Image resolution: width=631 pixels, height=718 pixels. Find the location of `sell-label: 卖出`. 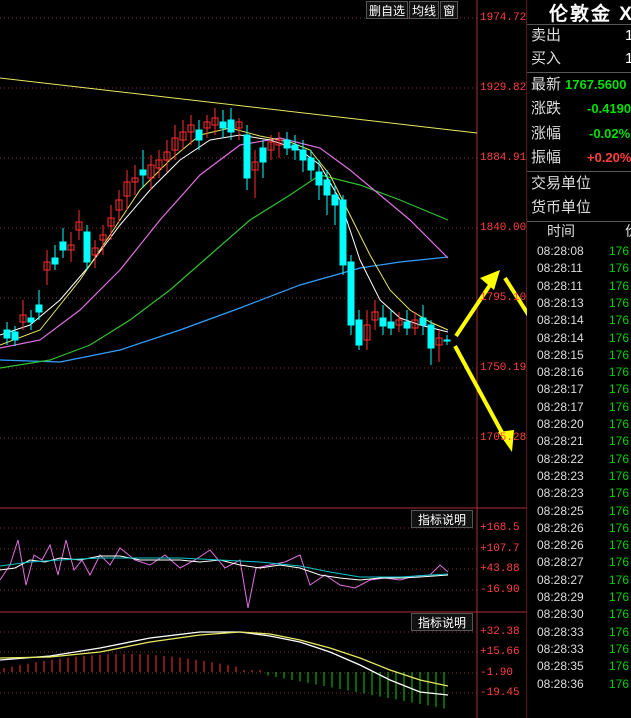

sell-label: 卖出 is located at coordinates (546, 35).